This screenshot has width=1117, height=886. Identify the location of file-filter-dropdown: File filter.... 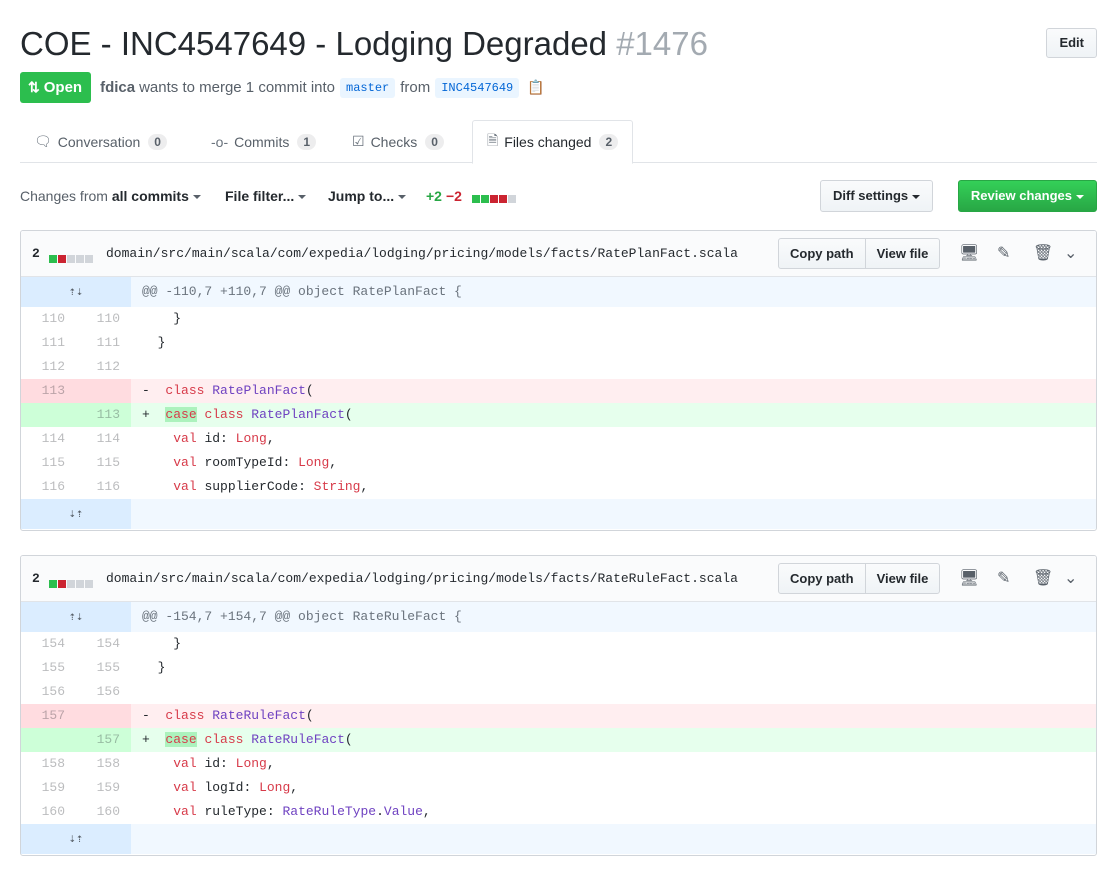
(266, 196).